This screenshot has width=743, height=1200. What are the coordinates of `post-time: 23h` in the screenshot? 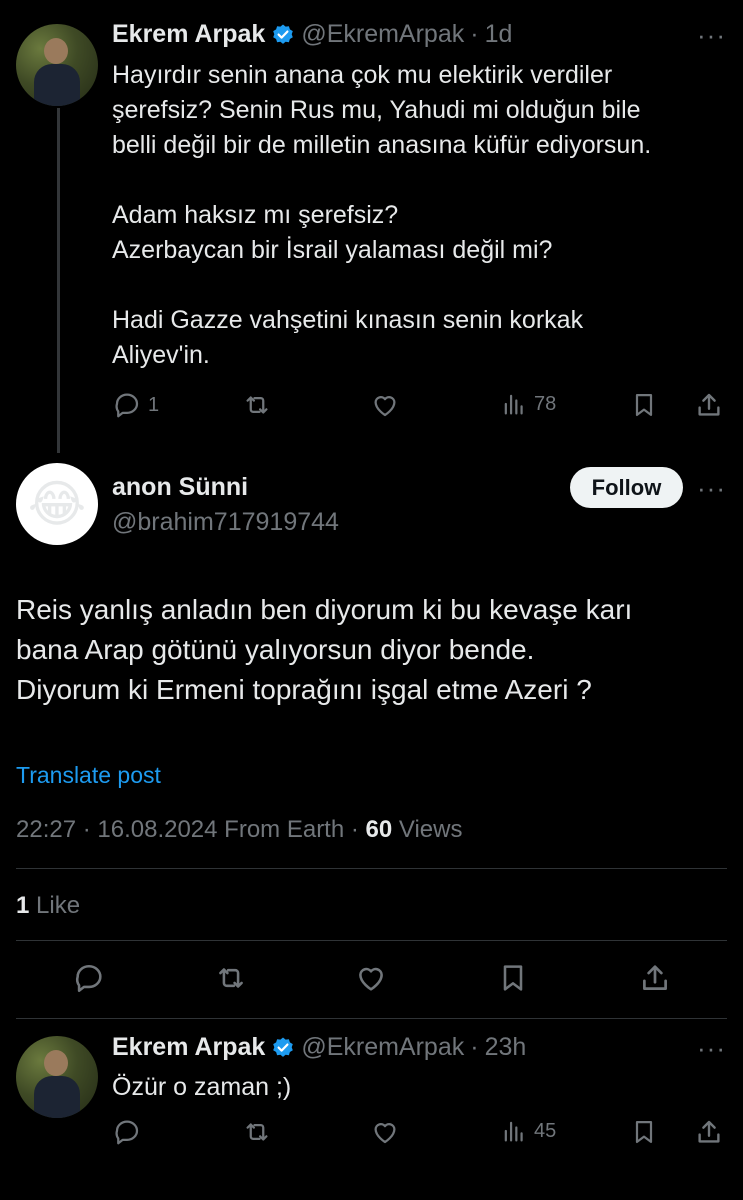 It's located at (506, 1047).